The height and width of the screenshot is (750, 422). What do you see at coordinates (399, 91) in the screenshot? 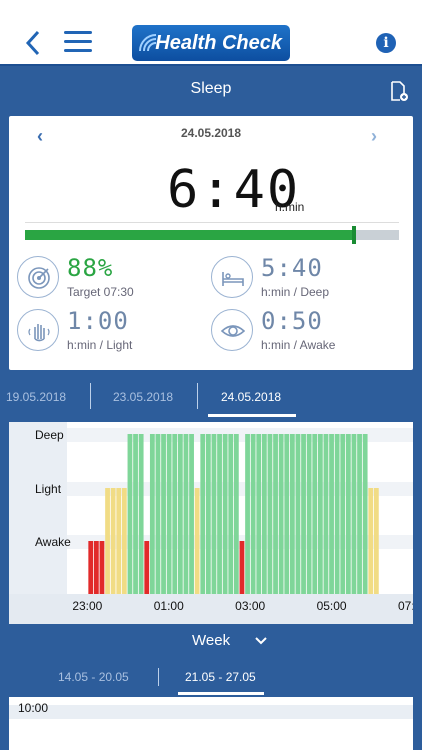
I see `export-document-icon` at bounding box center [399, 91].